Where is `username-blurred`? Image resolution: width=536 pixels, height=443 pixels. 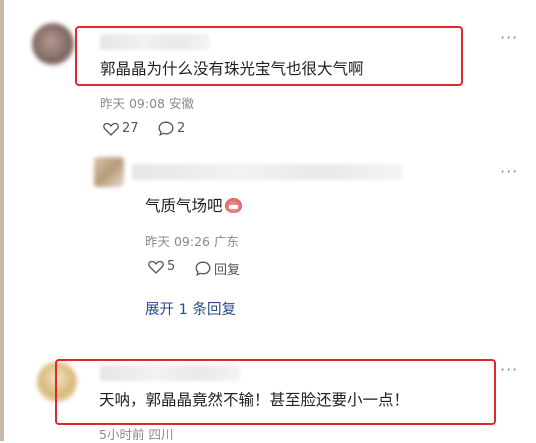 username-blurred is located at coordinates (267, 172).